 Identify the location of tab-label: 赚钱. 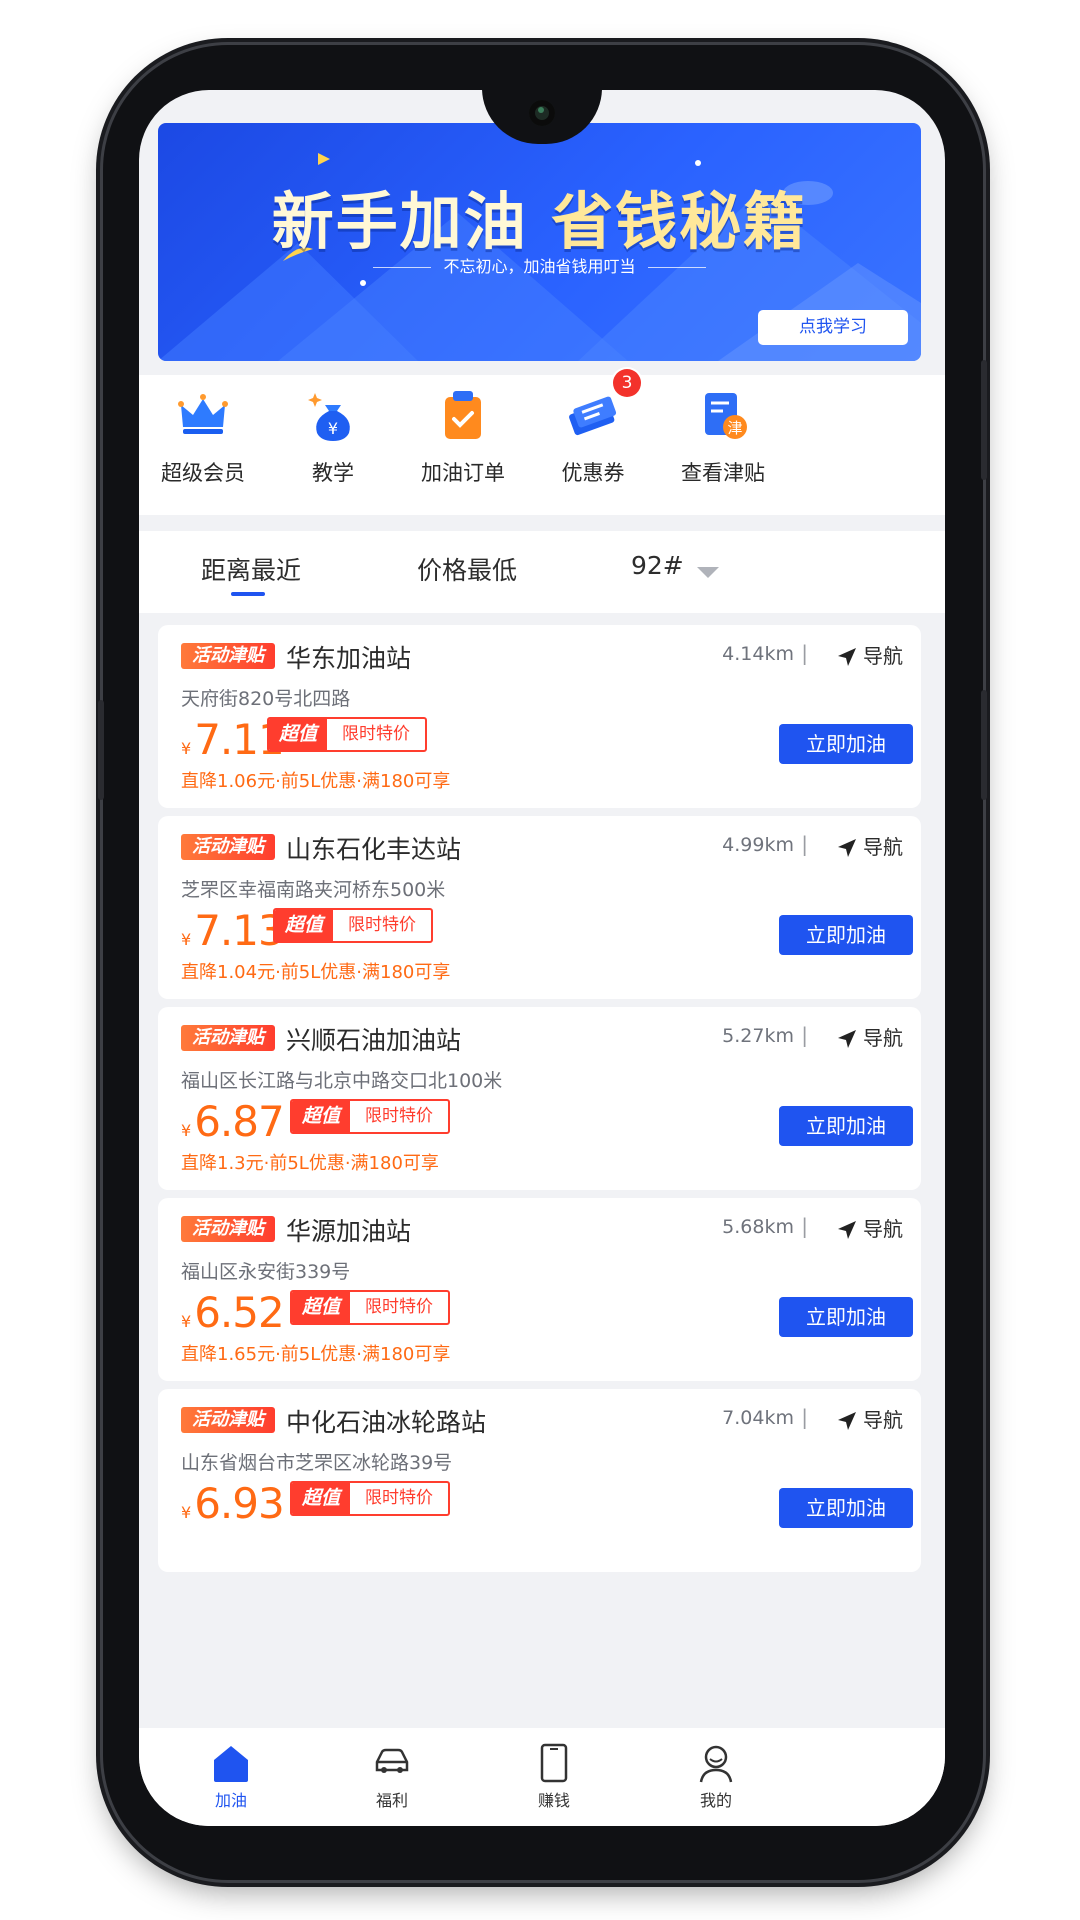
(553, 1800).